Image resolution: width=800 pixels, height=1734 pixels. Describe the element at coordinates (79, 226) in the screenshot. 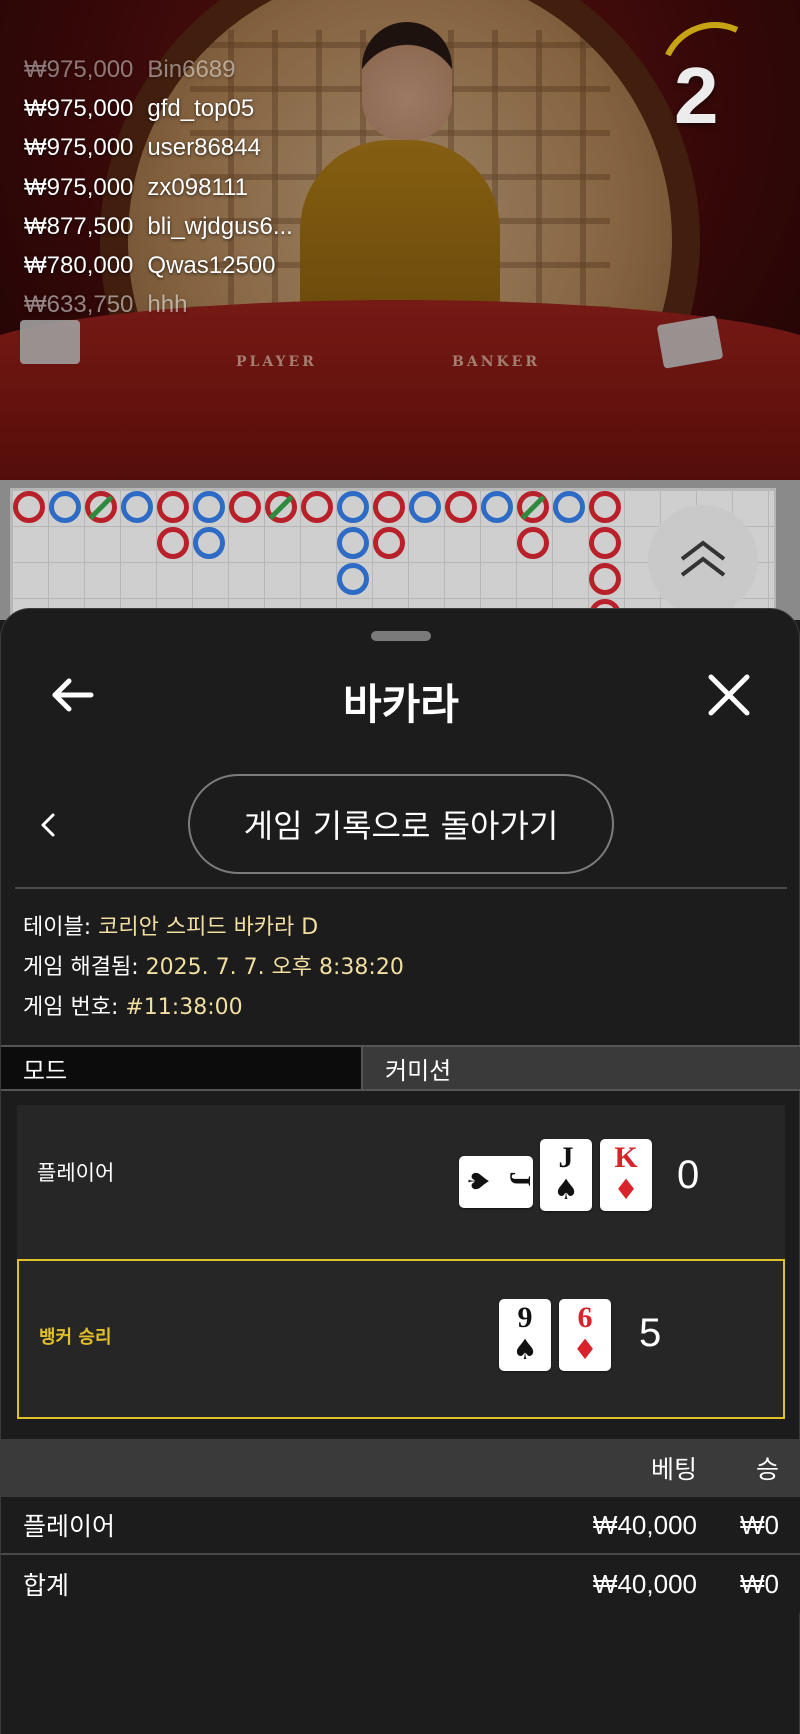

I see `bet-amount: ₩877,500` at that location.